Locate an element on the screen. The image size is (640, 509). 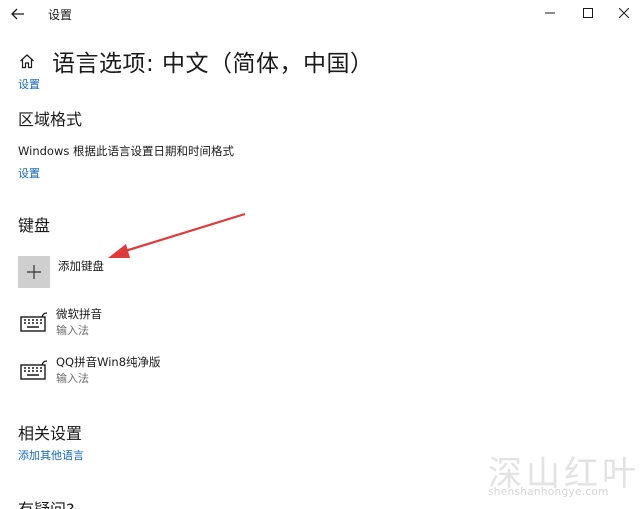
maximize-icon is located at coordinates (588, 13).